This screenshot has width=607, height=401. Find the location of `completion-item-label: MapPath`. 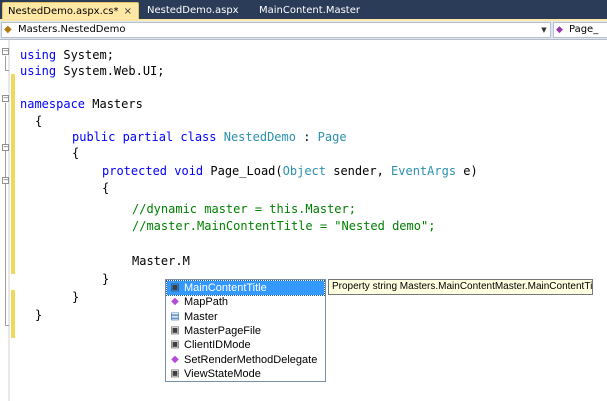

completion-item-label: MapPath is located at coordinates (206, 302).